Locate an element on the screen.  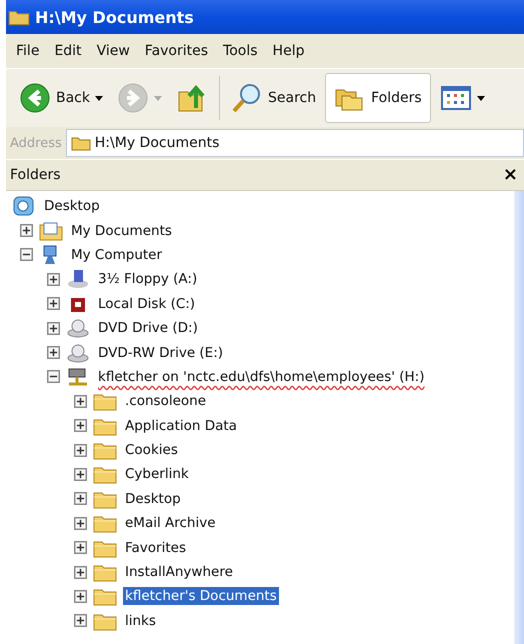
menu-item: Edit is located at coordinates (71, 51).